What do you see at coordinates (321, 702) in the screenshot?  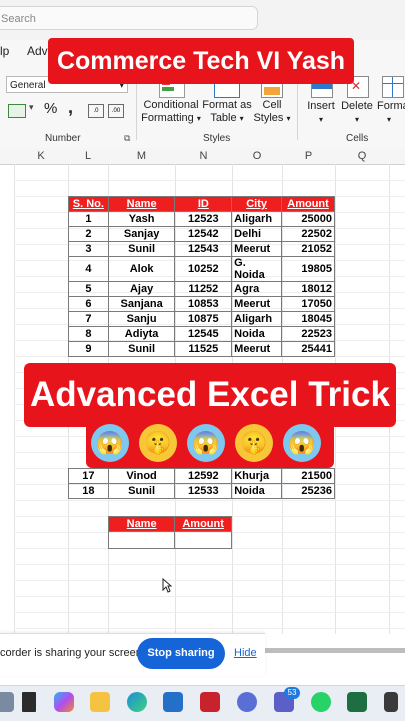 I see `whatsapp-icon` at bounding box center [321, 702].